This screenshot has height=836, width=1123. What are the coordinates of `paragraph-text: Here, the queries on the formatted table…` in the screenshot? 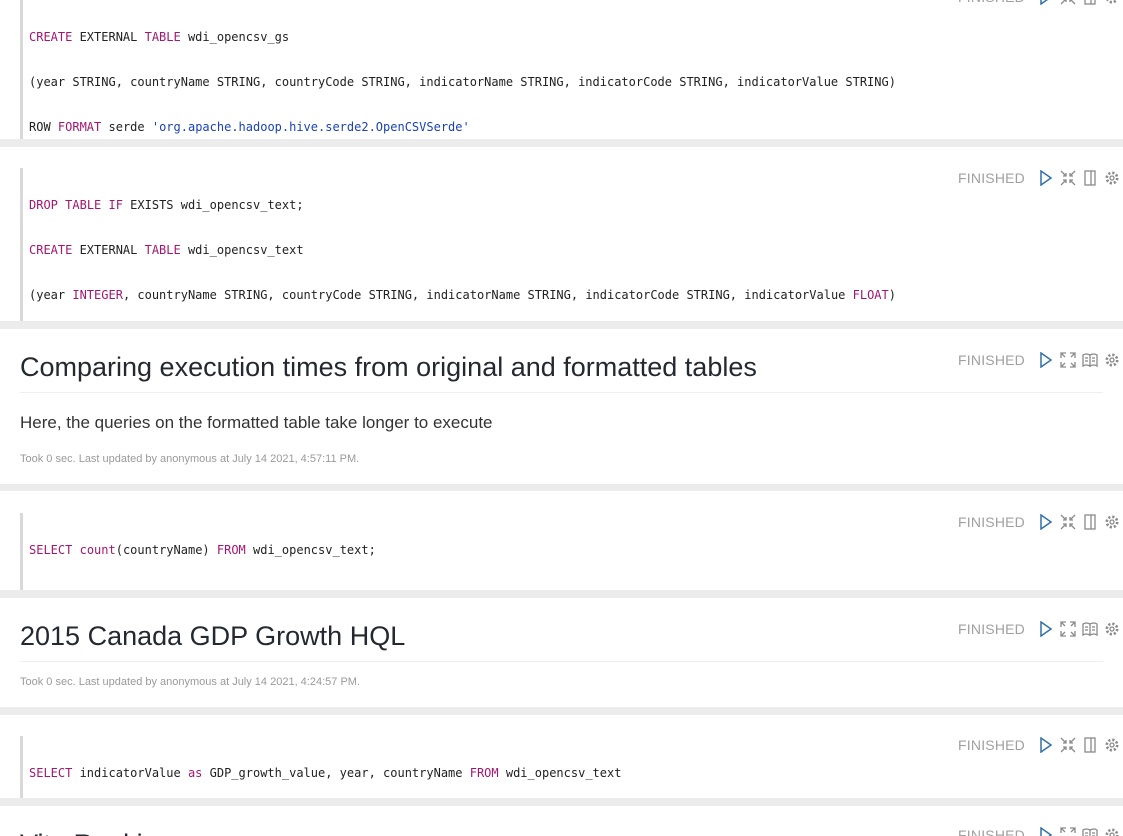 It's located at (256, 422).